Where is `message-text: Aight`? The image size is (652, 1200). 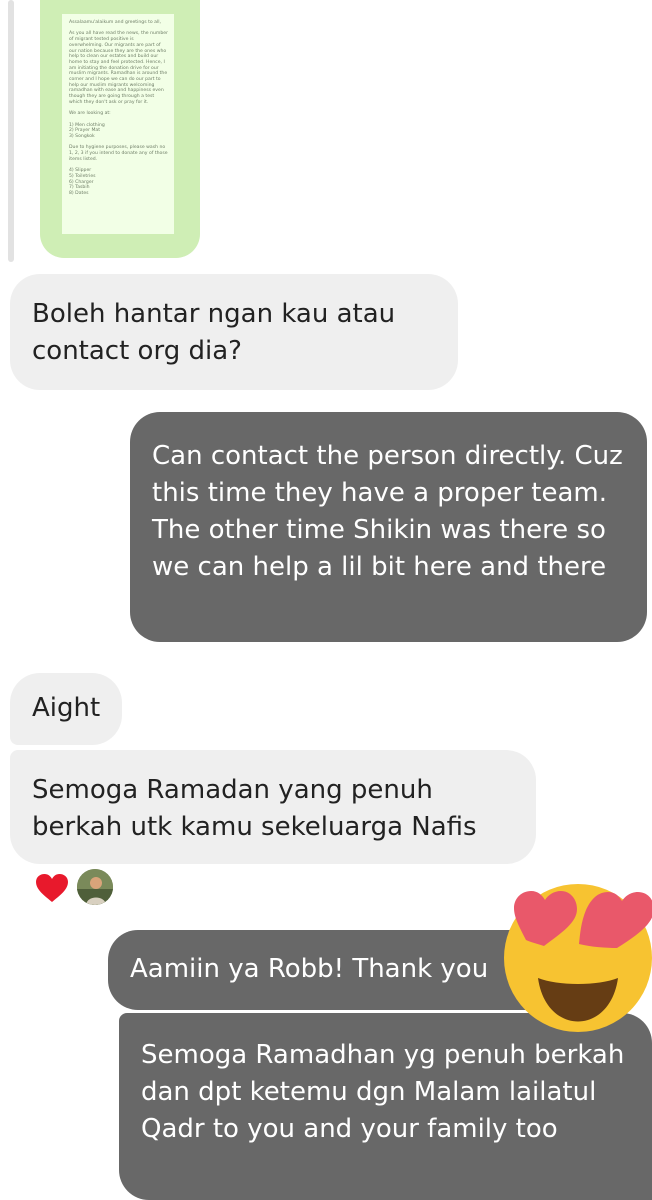
message-text: Aight is located at coordinates (66, 708).